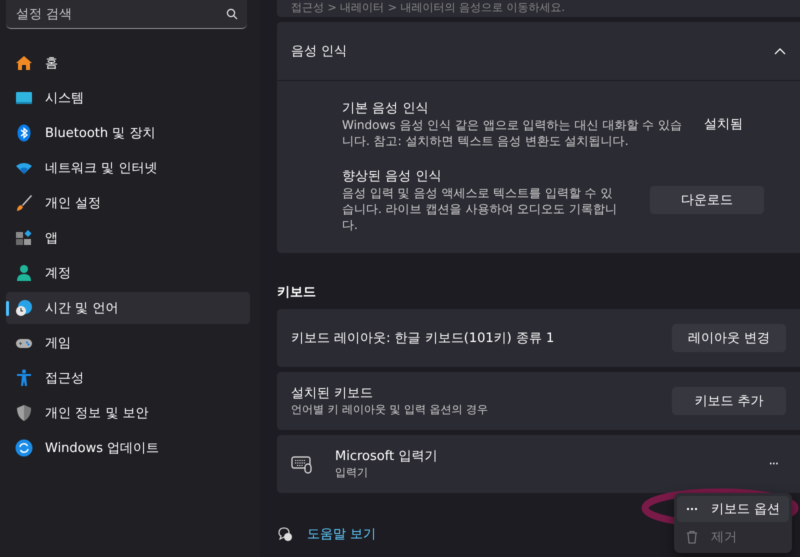 The width and height of the screenshot is (800, 557). Describe the element at coordinates (24, 238) in the screenshot. I see `apps-icon` at that location.